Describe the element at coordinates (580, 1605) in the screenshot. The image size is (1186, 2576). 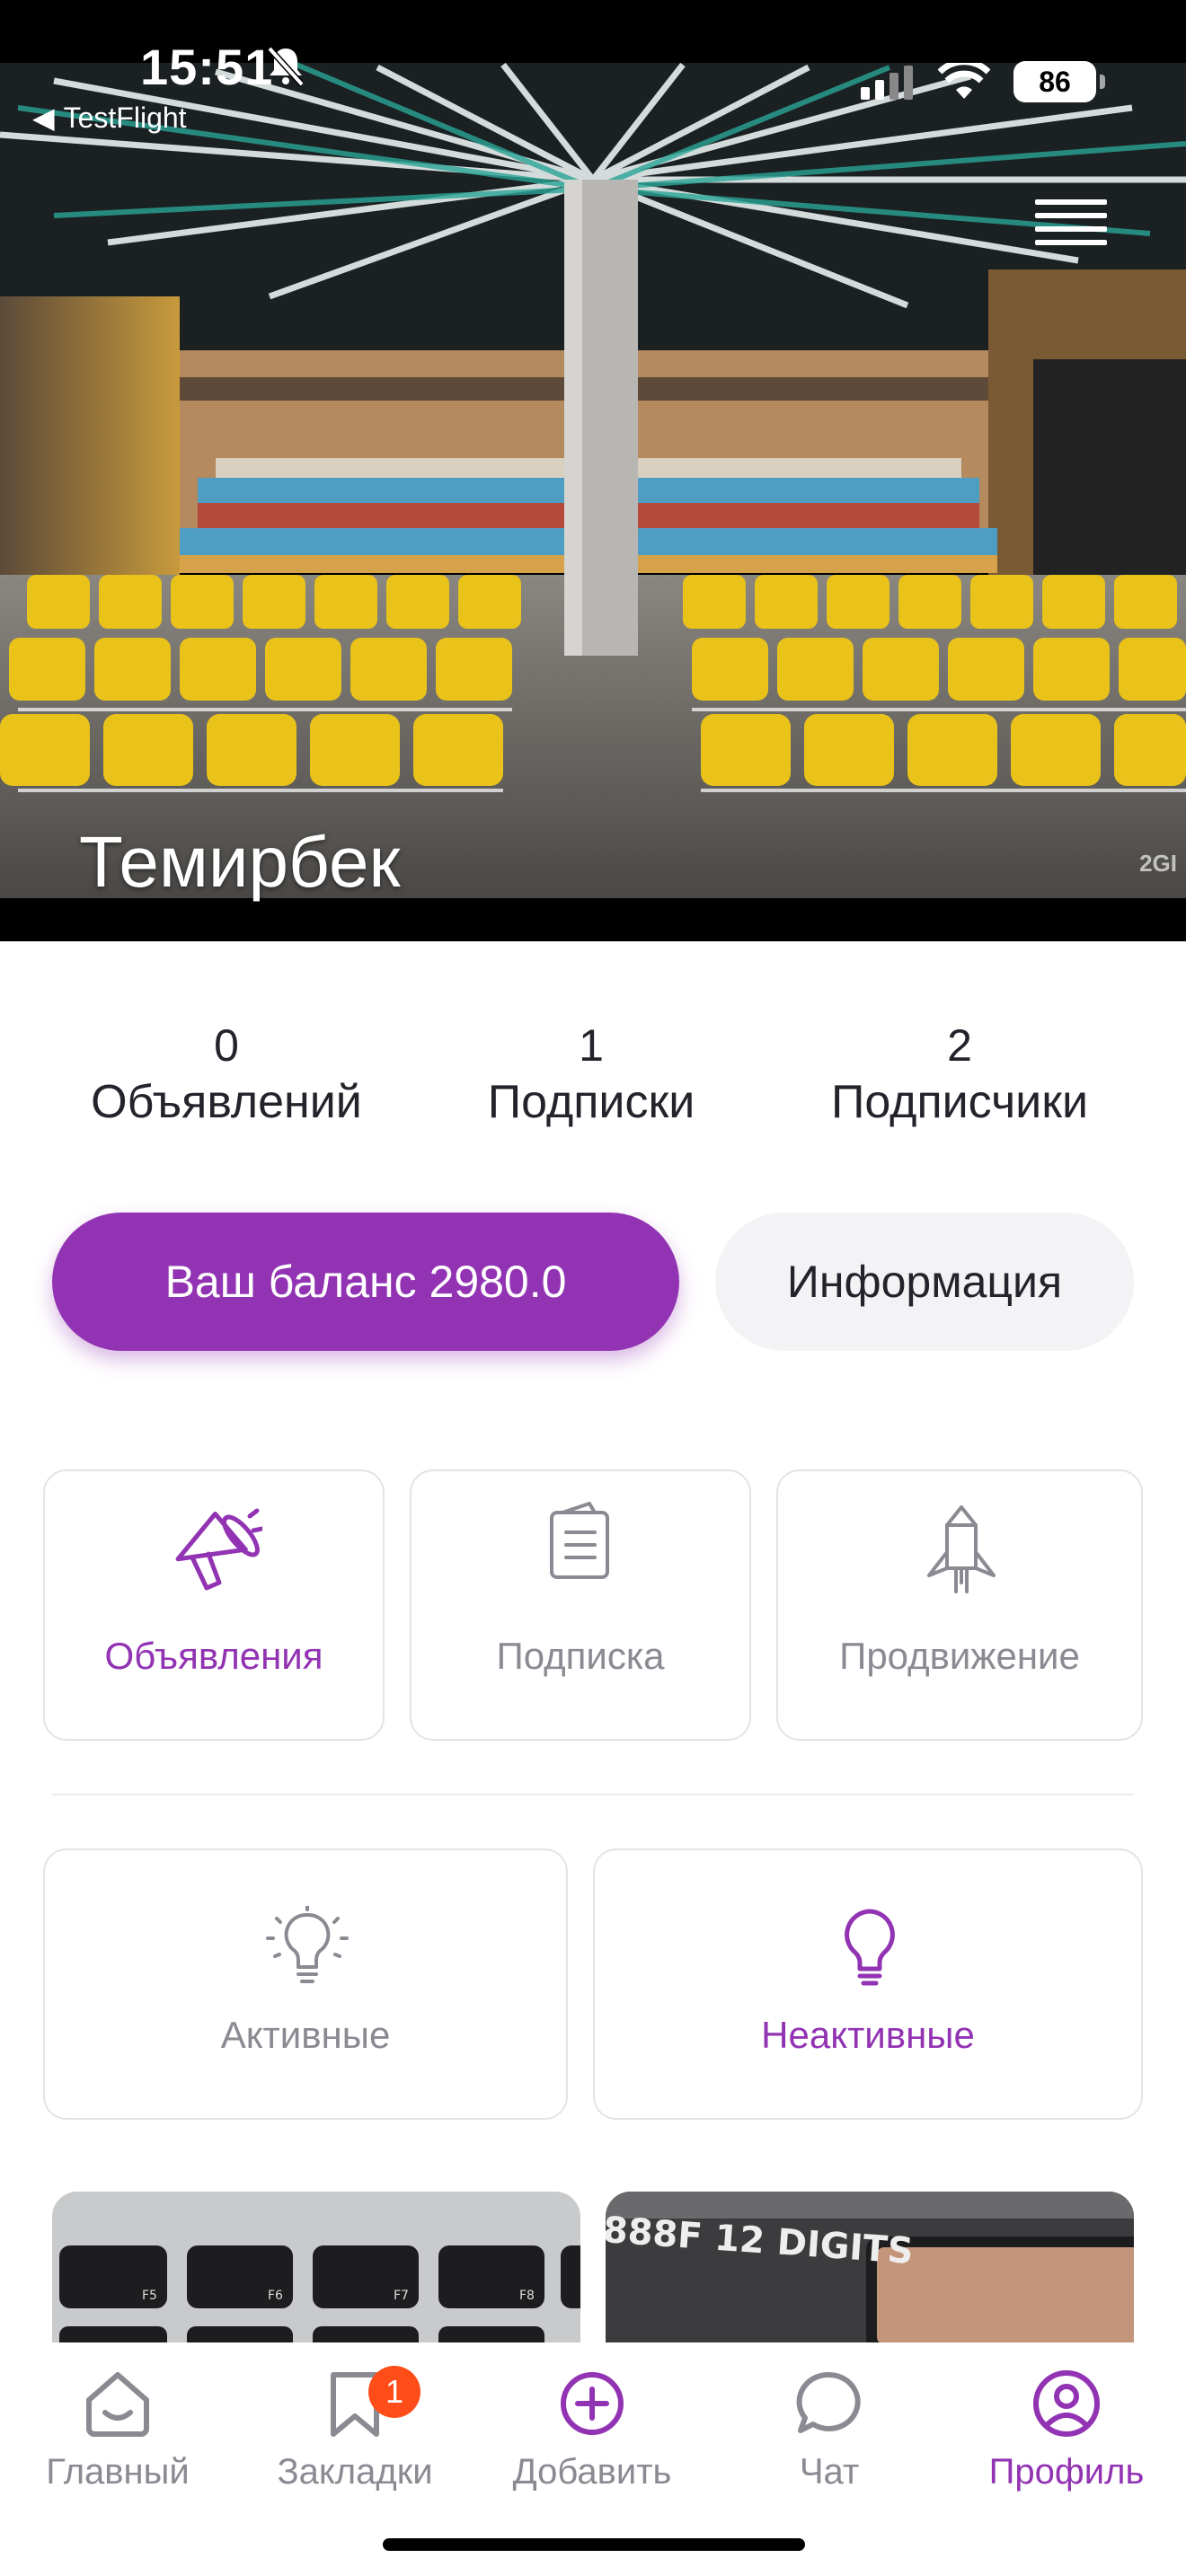
I see `section-subscription-card: Подписка` at that location.